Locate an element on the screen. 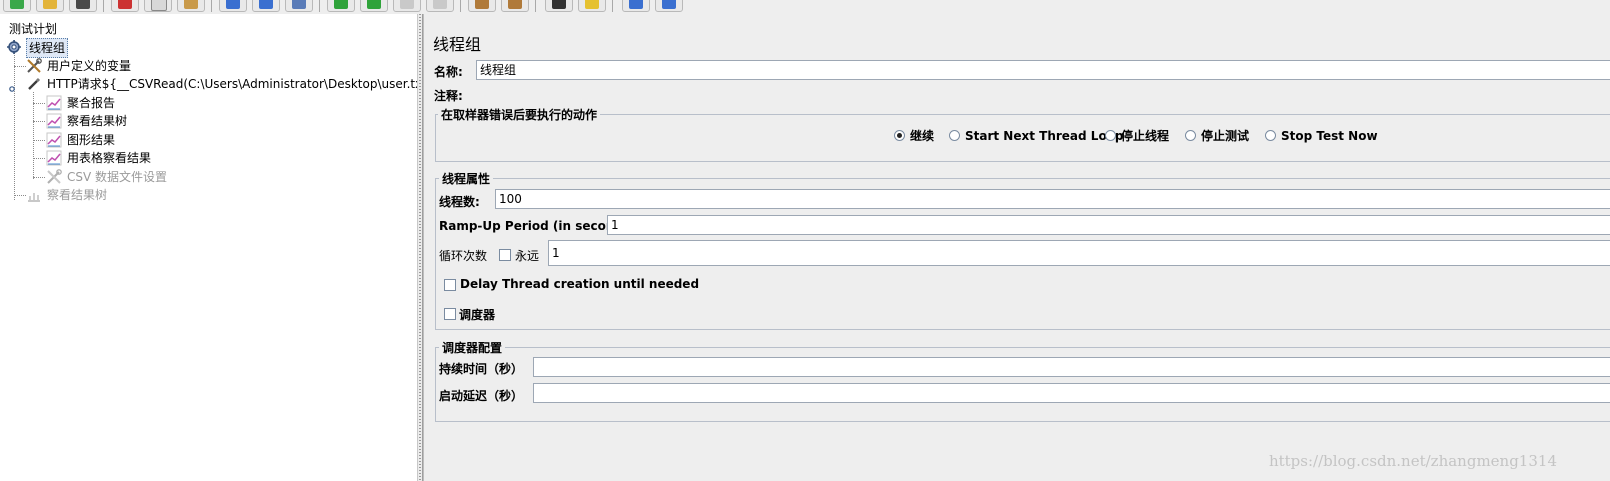  rampup-field: 1 is located at coordinates (1108, 225).